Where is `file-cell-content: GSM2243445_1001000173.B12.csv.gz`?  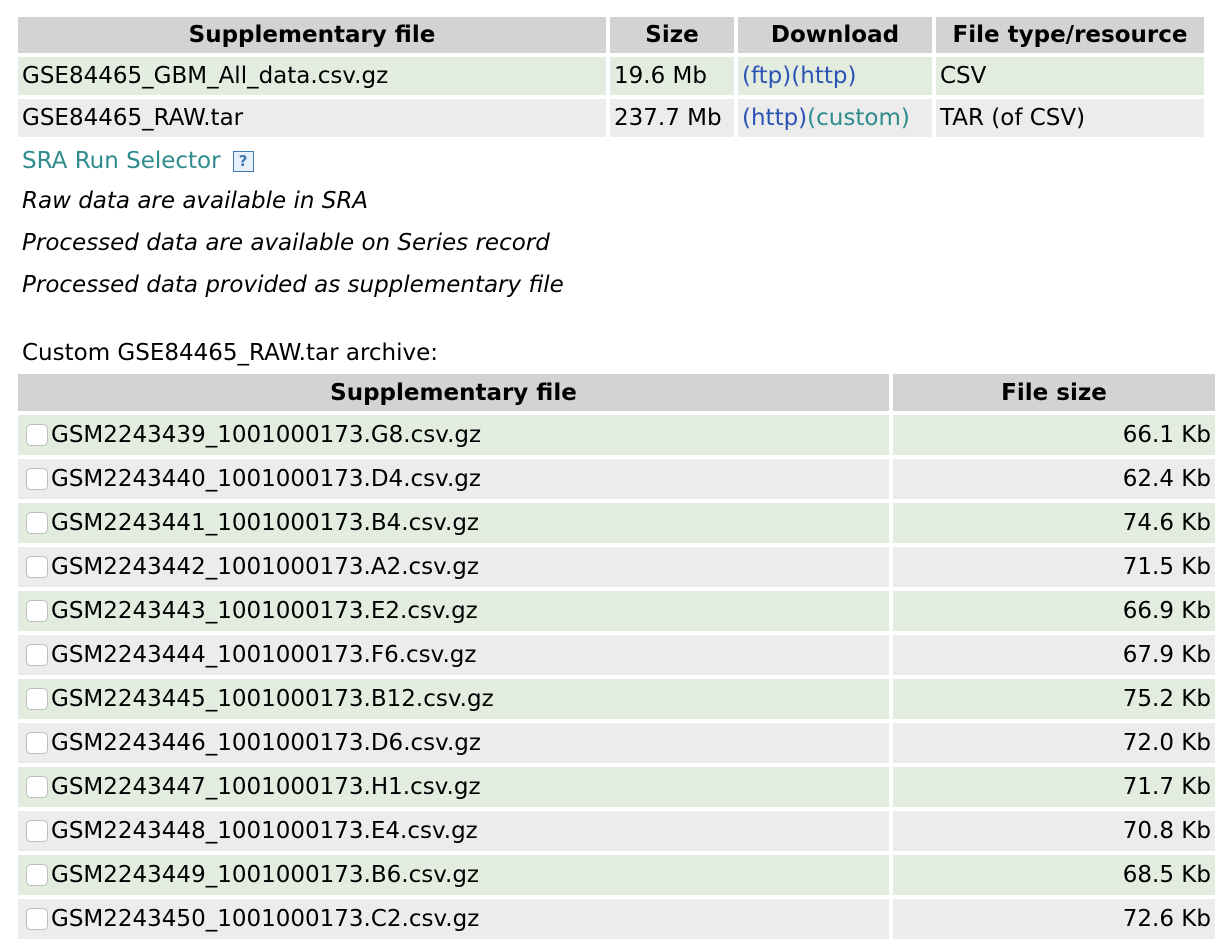 file-cell-content: GSM2243445_1001000173.B12.csv.gz is located at coordinates (453, 699).